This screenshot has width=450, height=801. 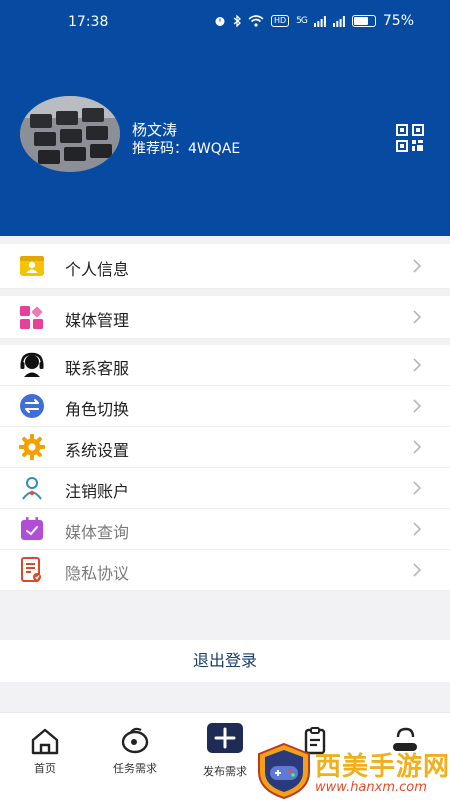 I want to click on menu-label: 媒体查询, so click(x=97, y=532).